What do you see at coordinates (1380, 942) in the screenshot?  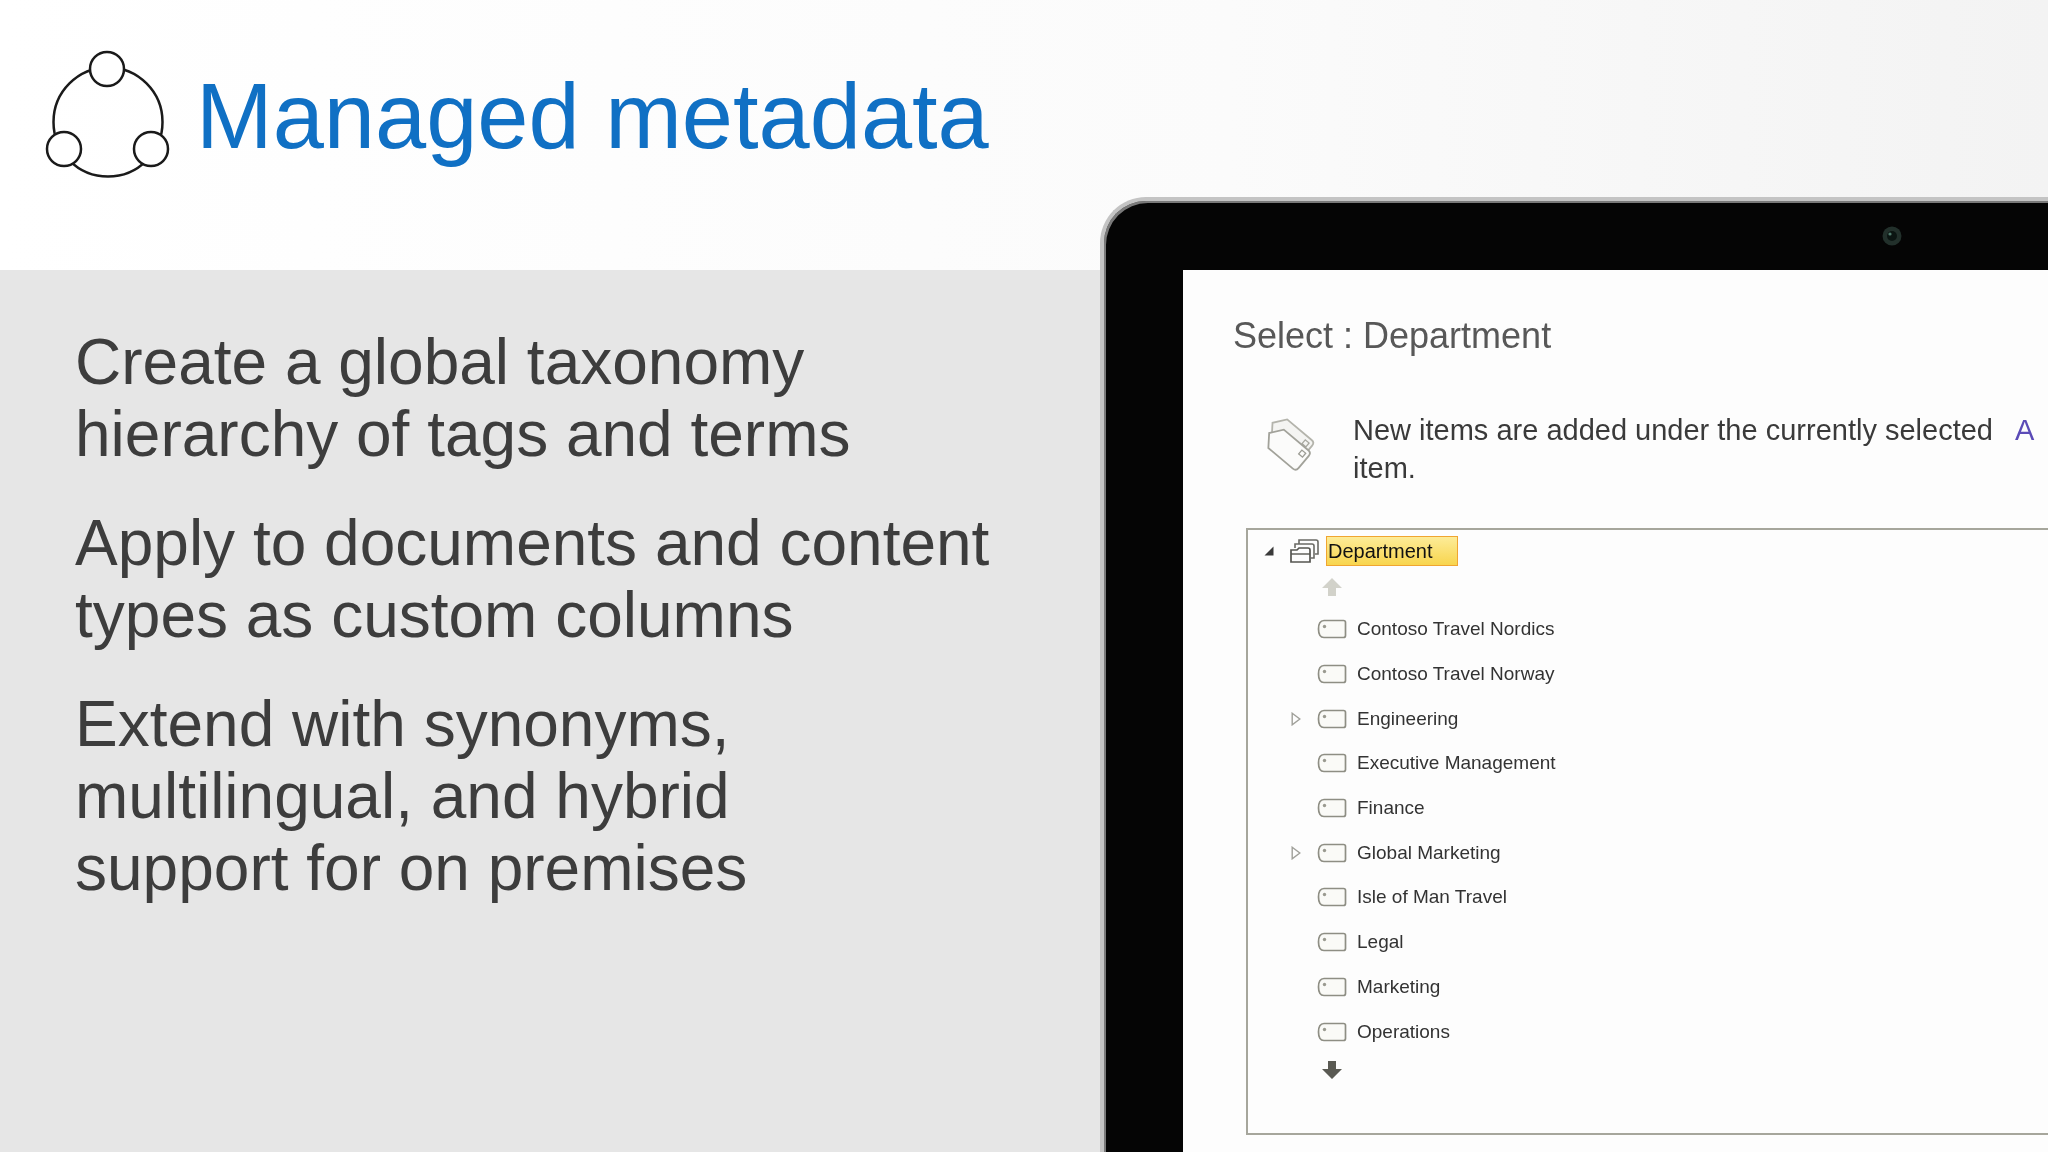 I see `tree-item: Legal` at bounding box center [1380, 942].